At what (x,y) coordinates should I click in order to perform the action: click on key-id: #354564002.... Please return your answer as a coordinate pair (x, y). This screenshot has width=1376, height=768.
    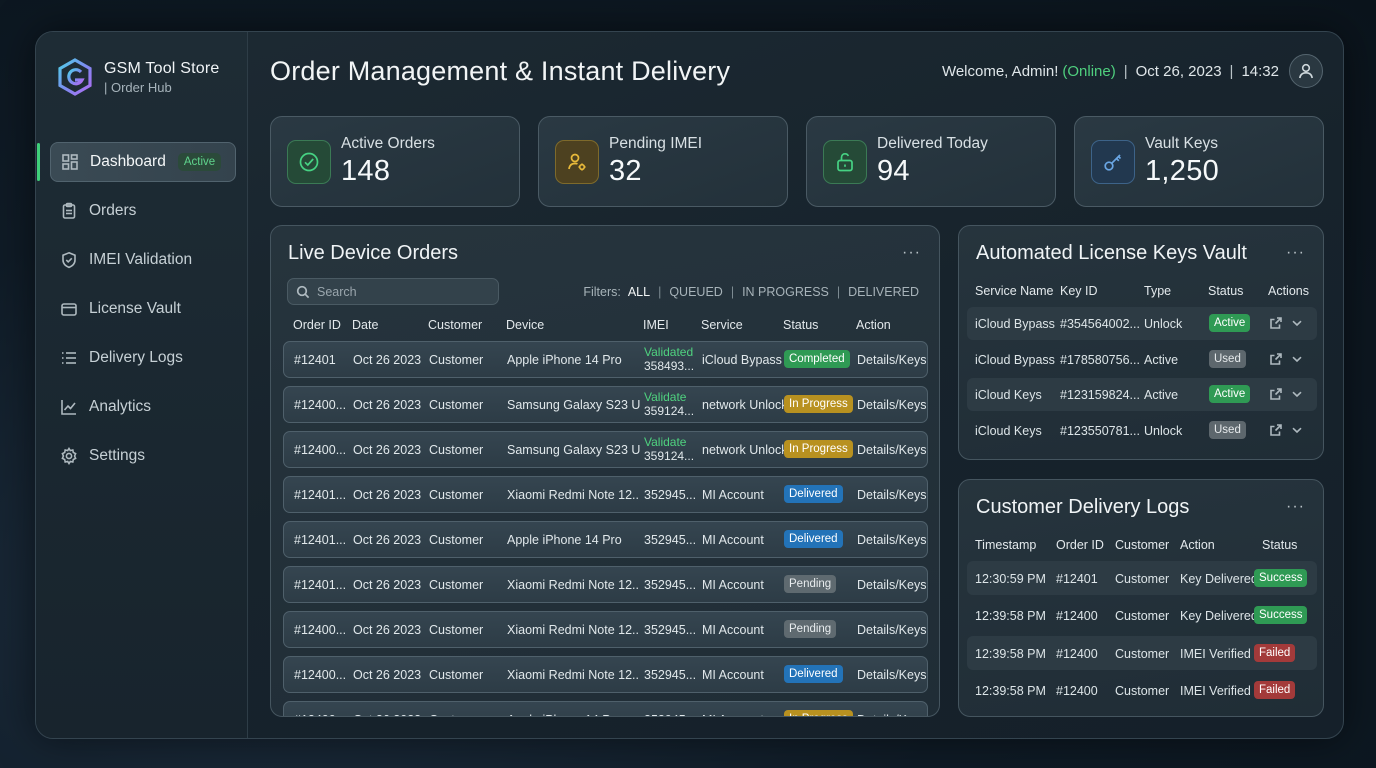
    Looking at the image, I should click on (1100, 324).